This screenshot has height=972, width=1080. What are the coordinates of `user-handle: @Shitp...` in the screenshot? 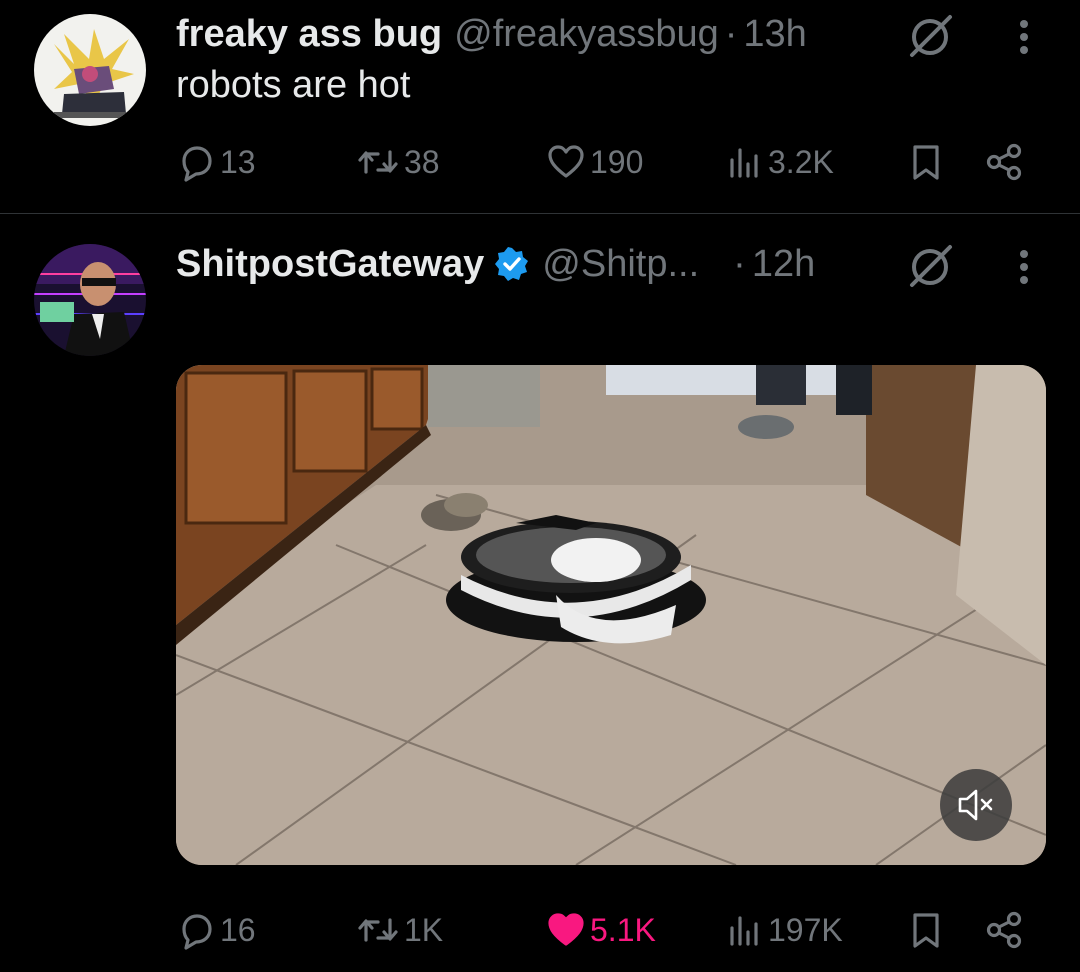 It's located at (620, 264).